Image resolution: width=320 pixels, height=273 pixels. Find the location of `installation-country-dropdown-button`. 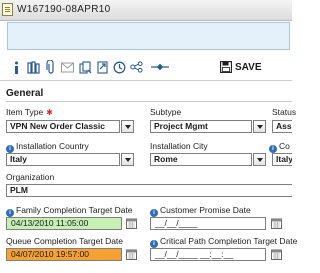

installation-country-dropdown-button is located at coordinates (127, 159).